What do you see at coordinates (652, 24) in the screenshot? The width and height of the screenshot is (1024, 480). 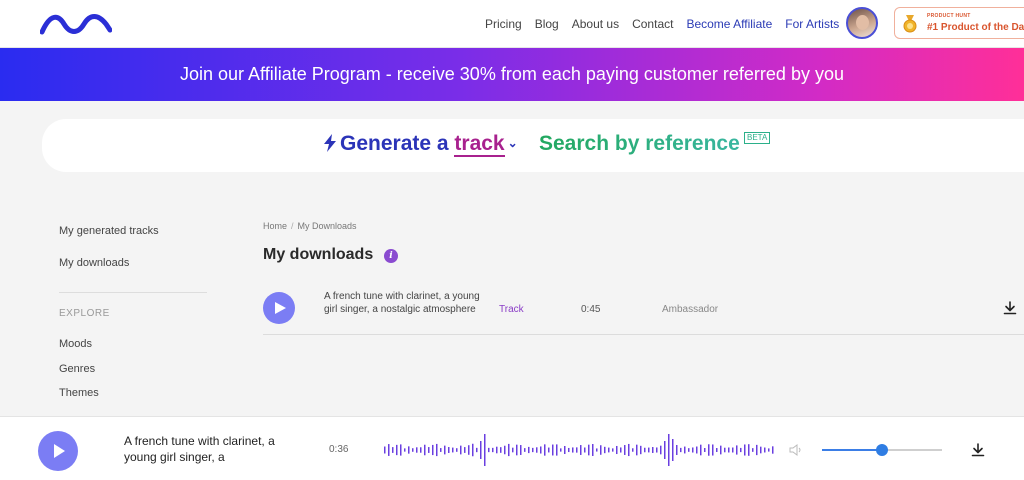 I see `nav-link-contact: Contact` at bounding box center [652, 24].